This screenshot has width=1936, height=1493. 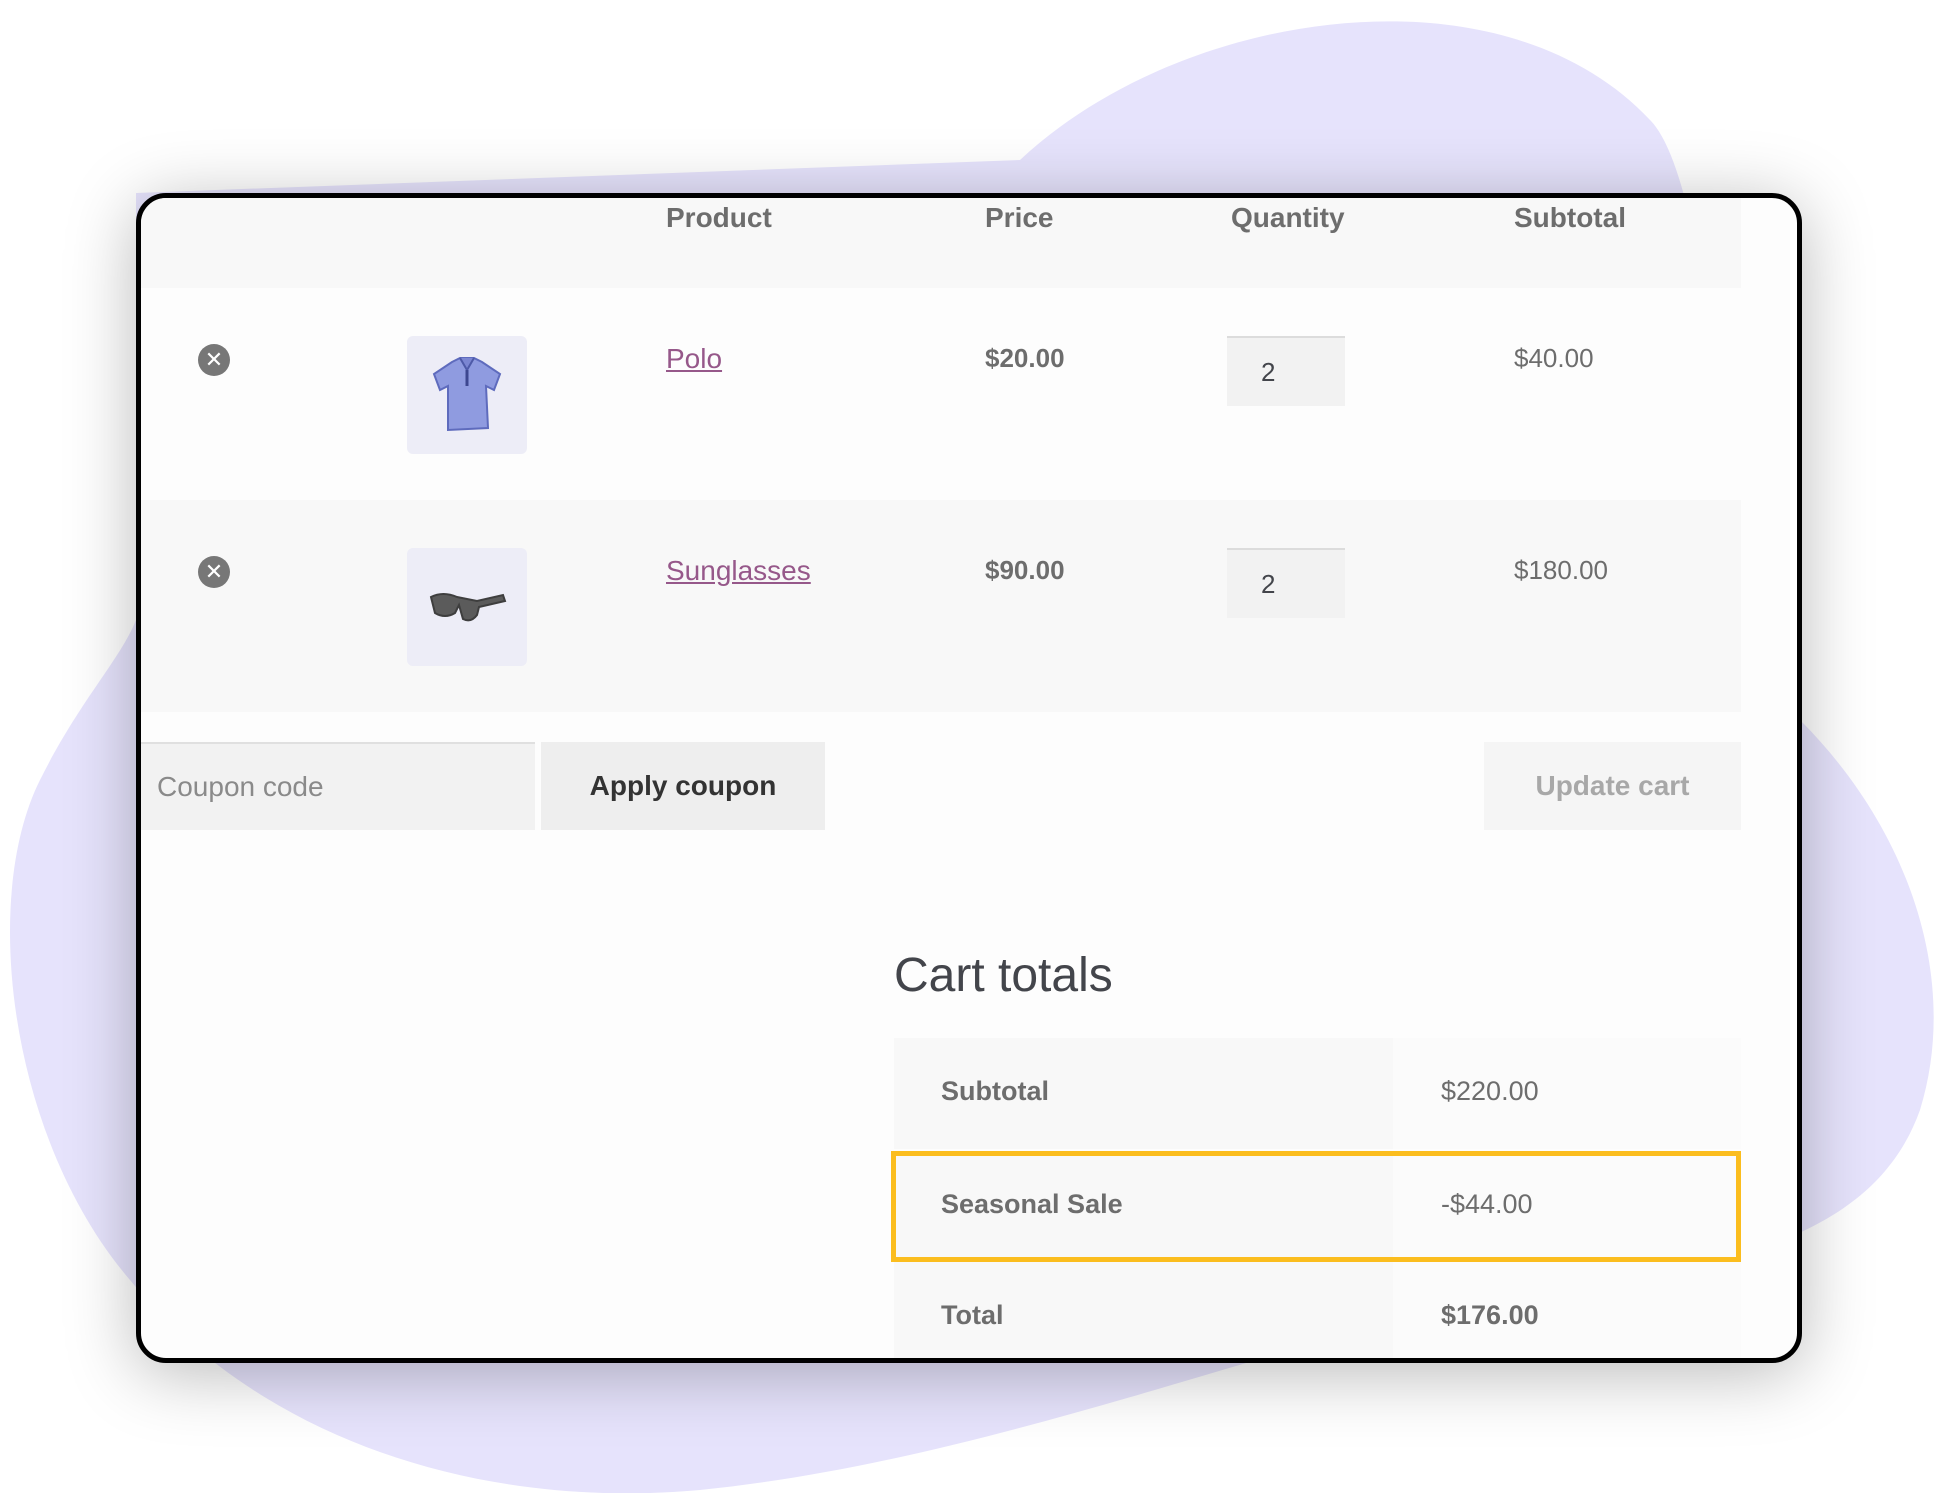 I want to click on product-link: Polo, so click(x=694, y=359).